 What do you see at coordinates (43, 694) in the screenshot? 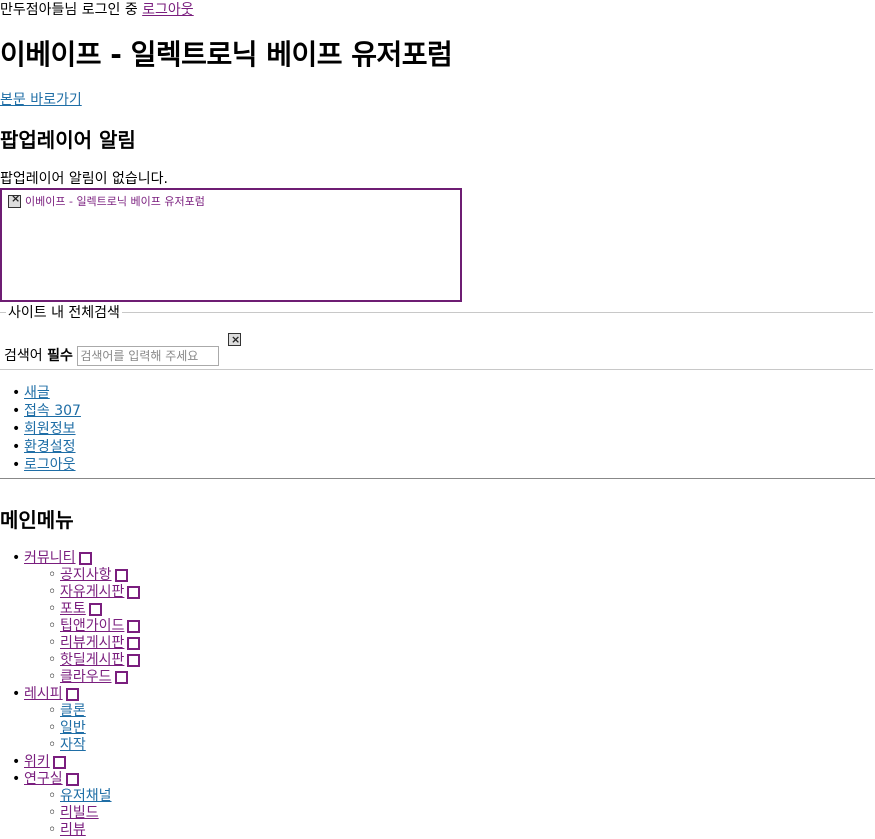
I see `menu-link-recipe: 레시피` at bounding box center [43, 694].